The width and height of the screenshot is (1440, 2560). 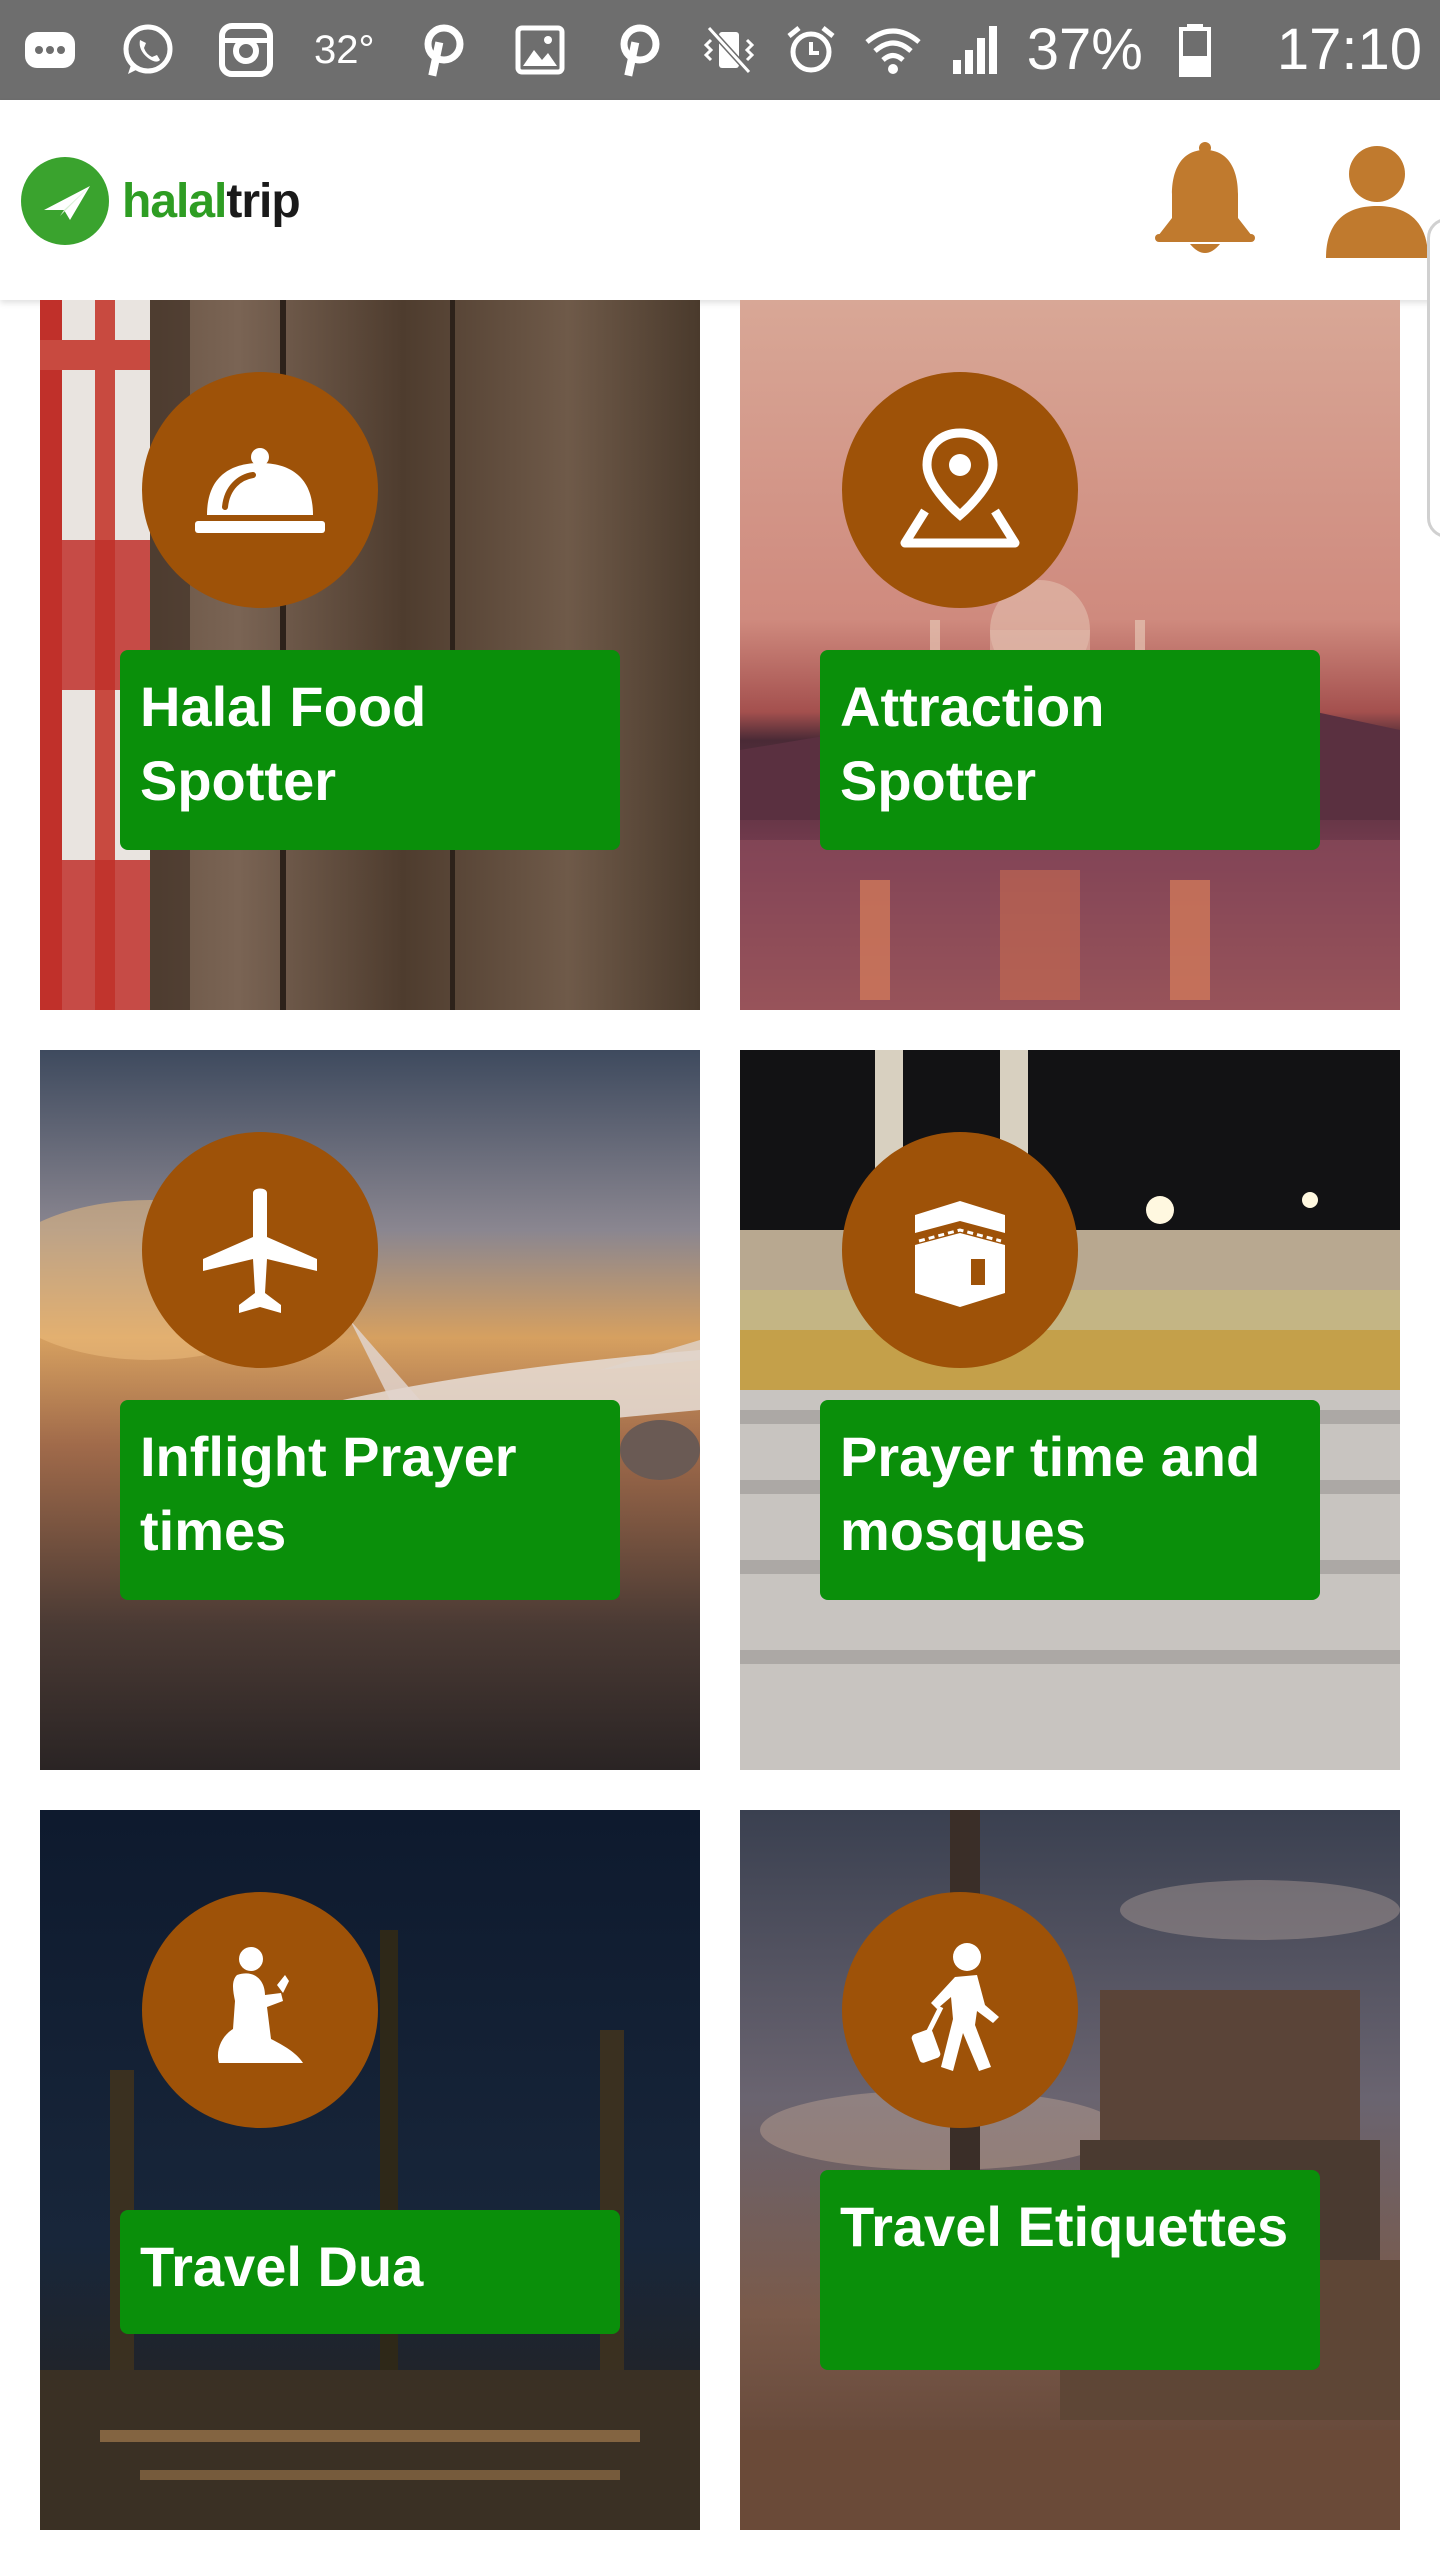 I want to click on brand-name-part1: halal, so click(x=174, y=201).